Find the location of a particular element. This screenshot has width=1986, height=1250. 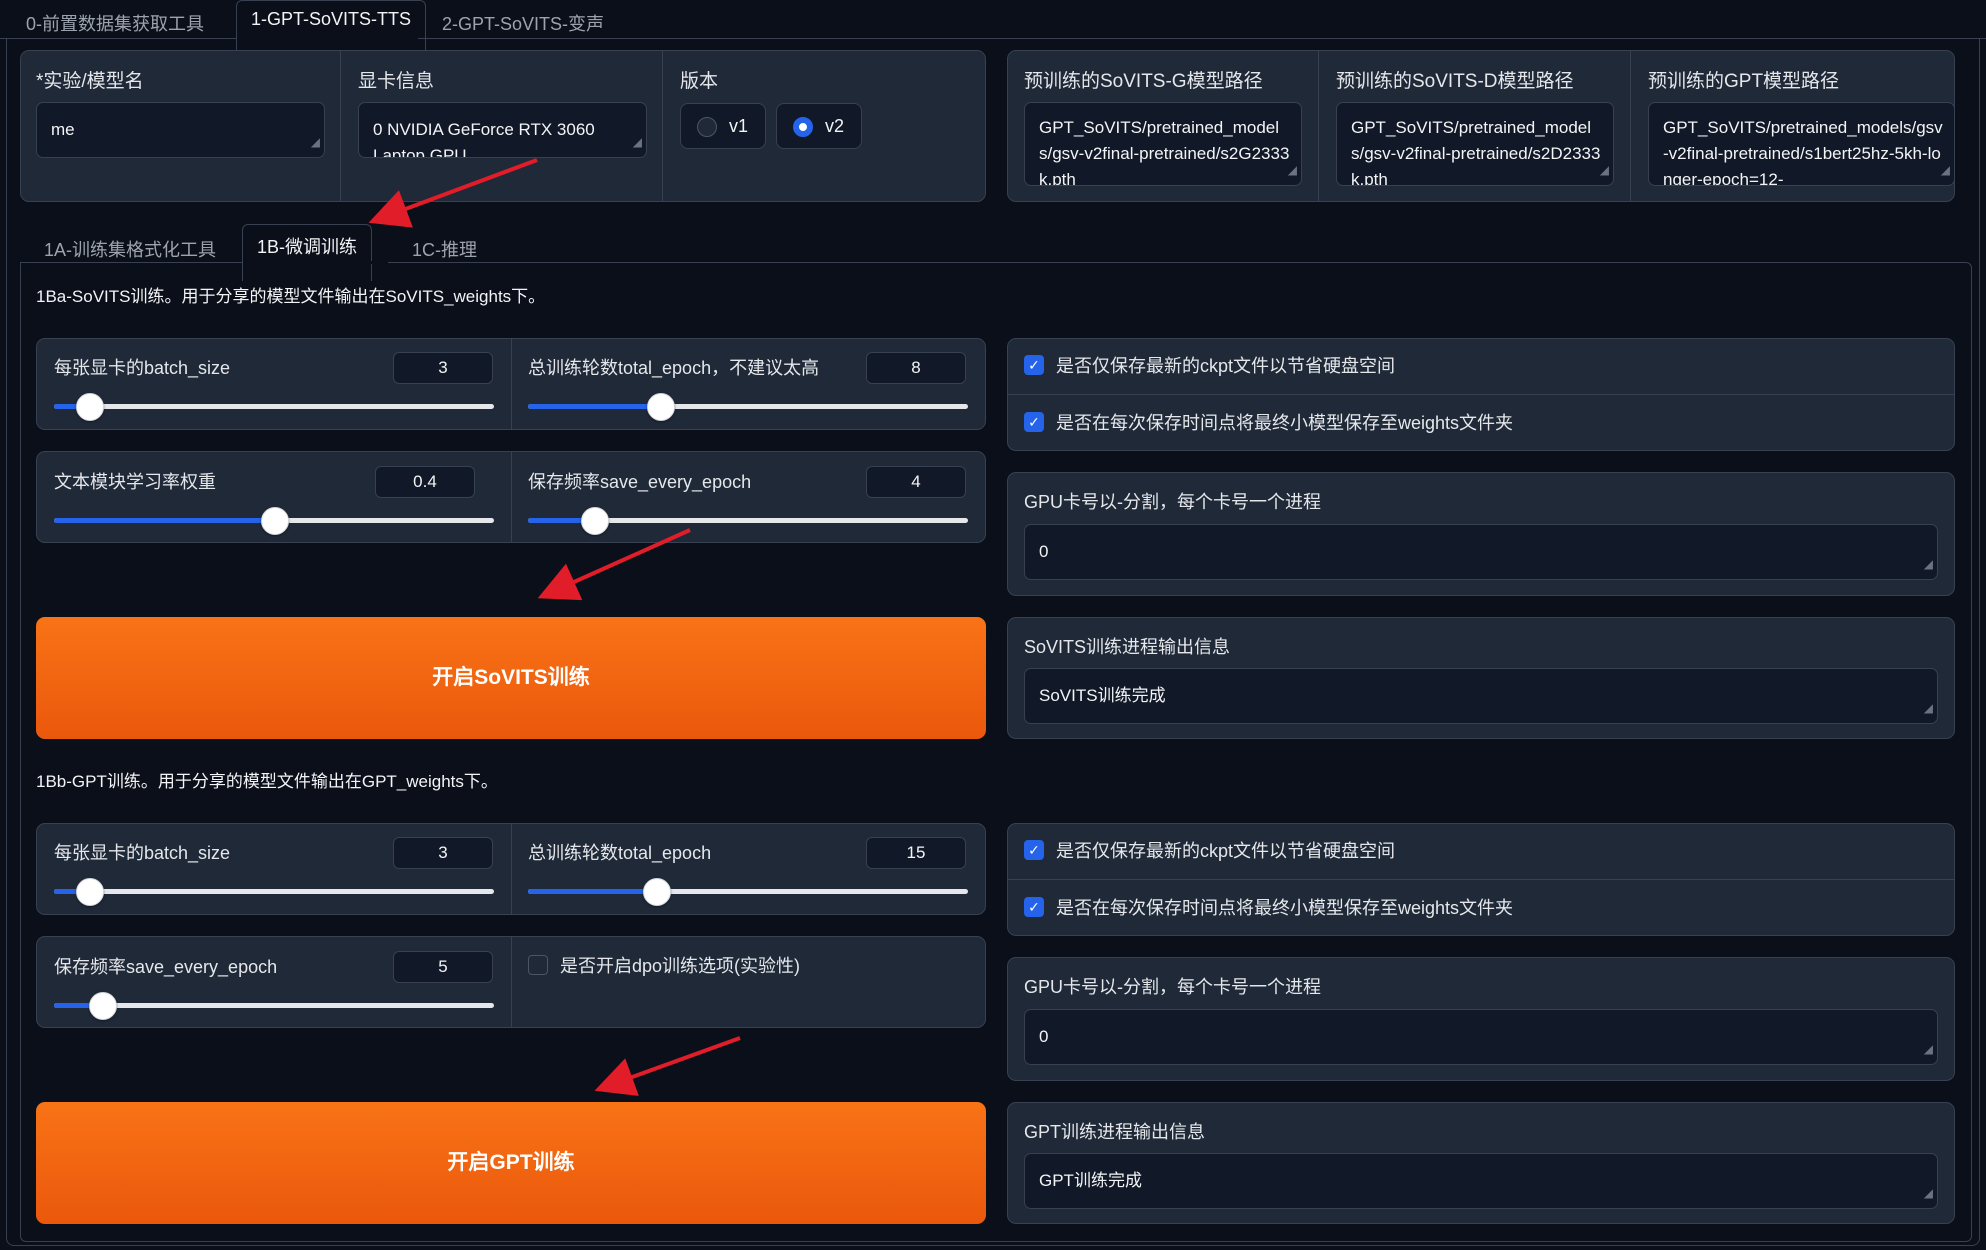

arrow-to-finetune-tab-icon is located at coordinates (453, 193).